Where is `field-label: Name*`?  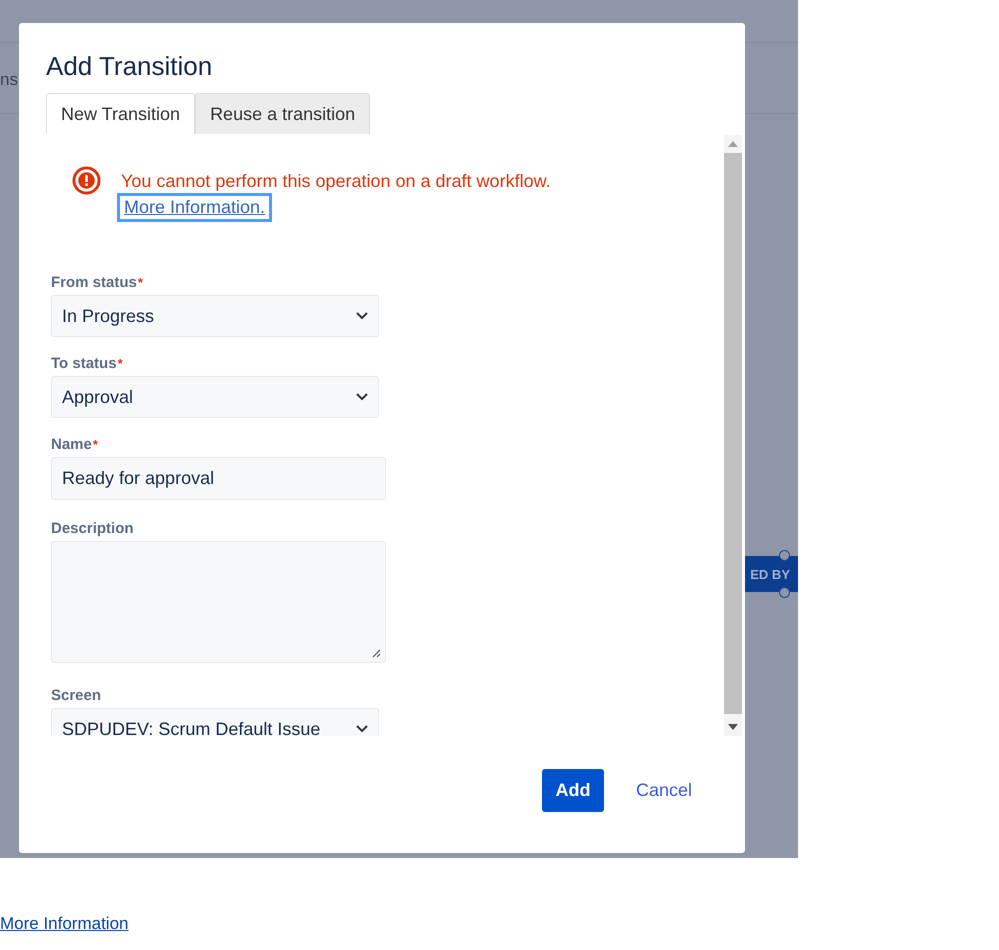 field-label: Name* is located at coordinates (75, 445).